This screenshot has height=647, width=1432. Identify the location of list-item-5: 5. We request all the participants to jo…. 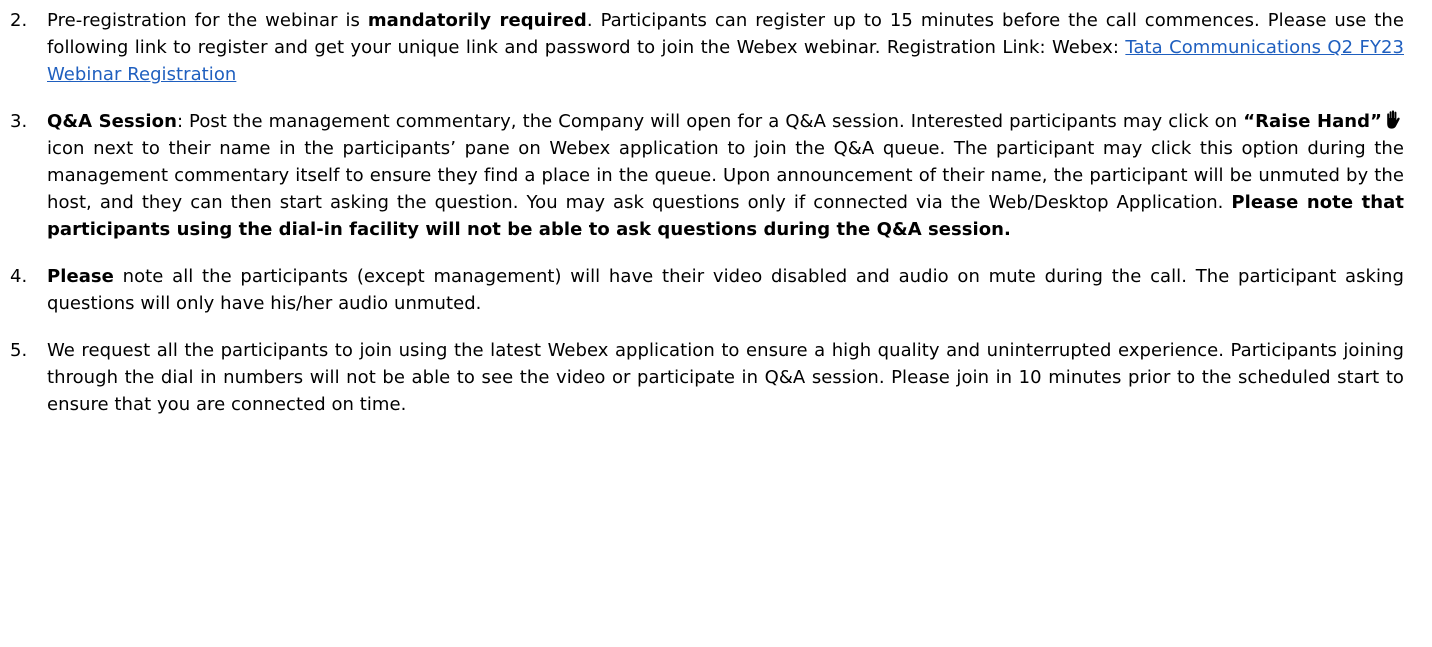
(707, 377).